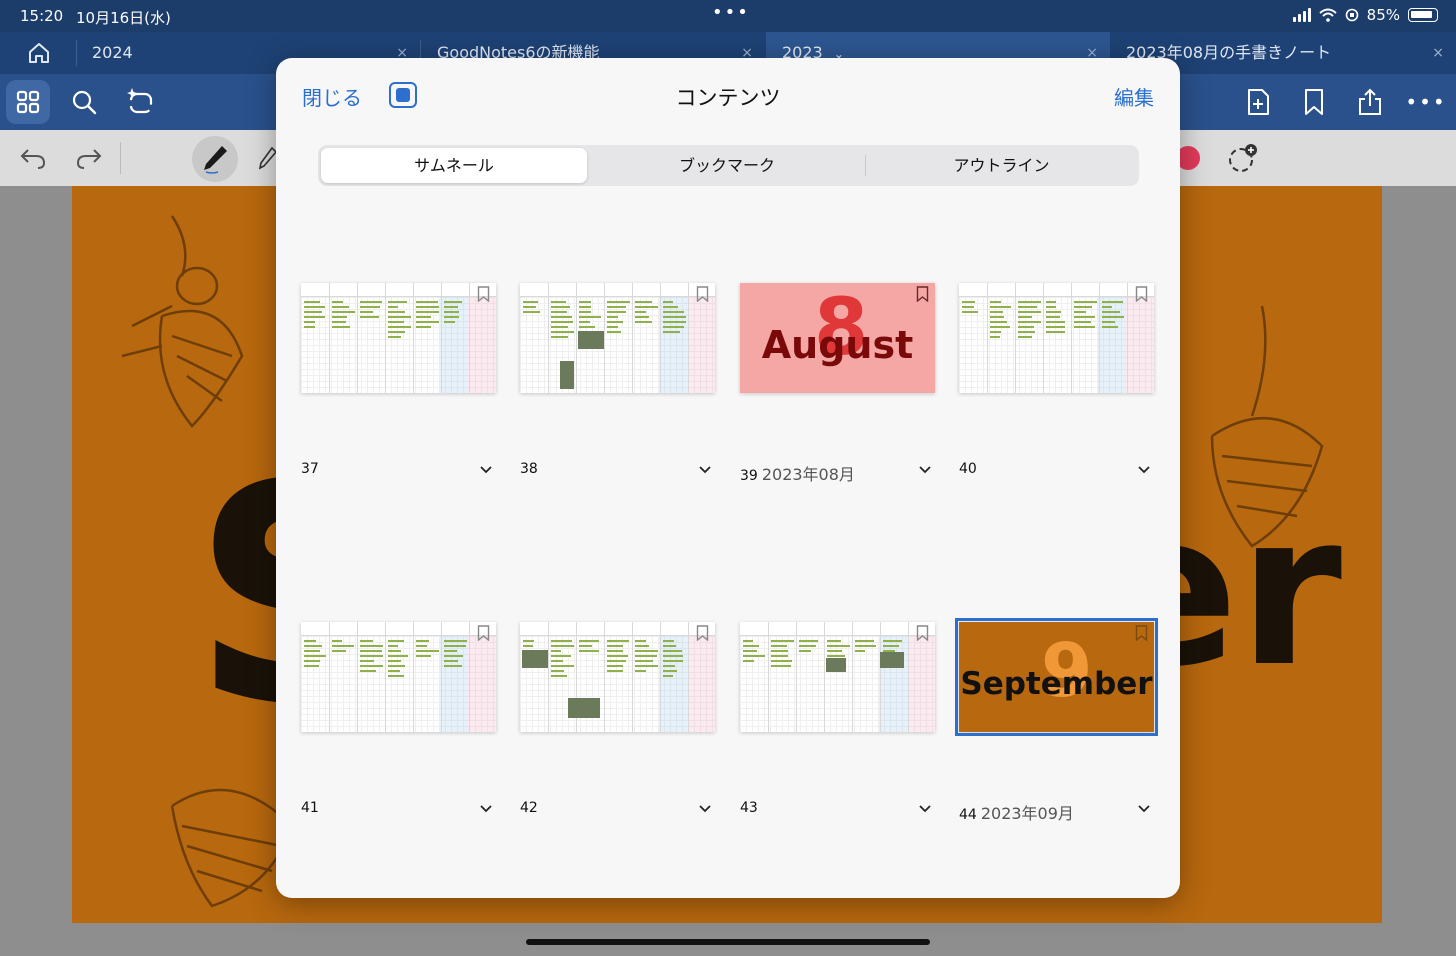  Describe the element at coordinates (1370, 102) in the screenshot. I see `share-button` at that location.